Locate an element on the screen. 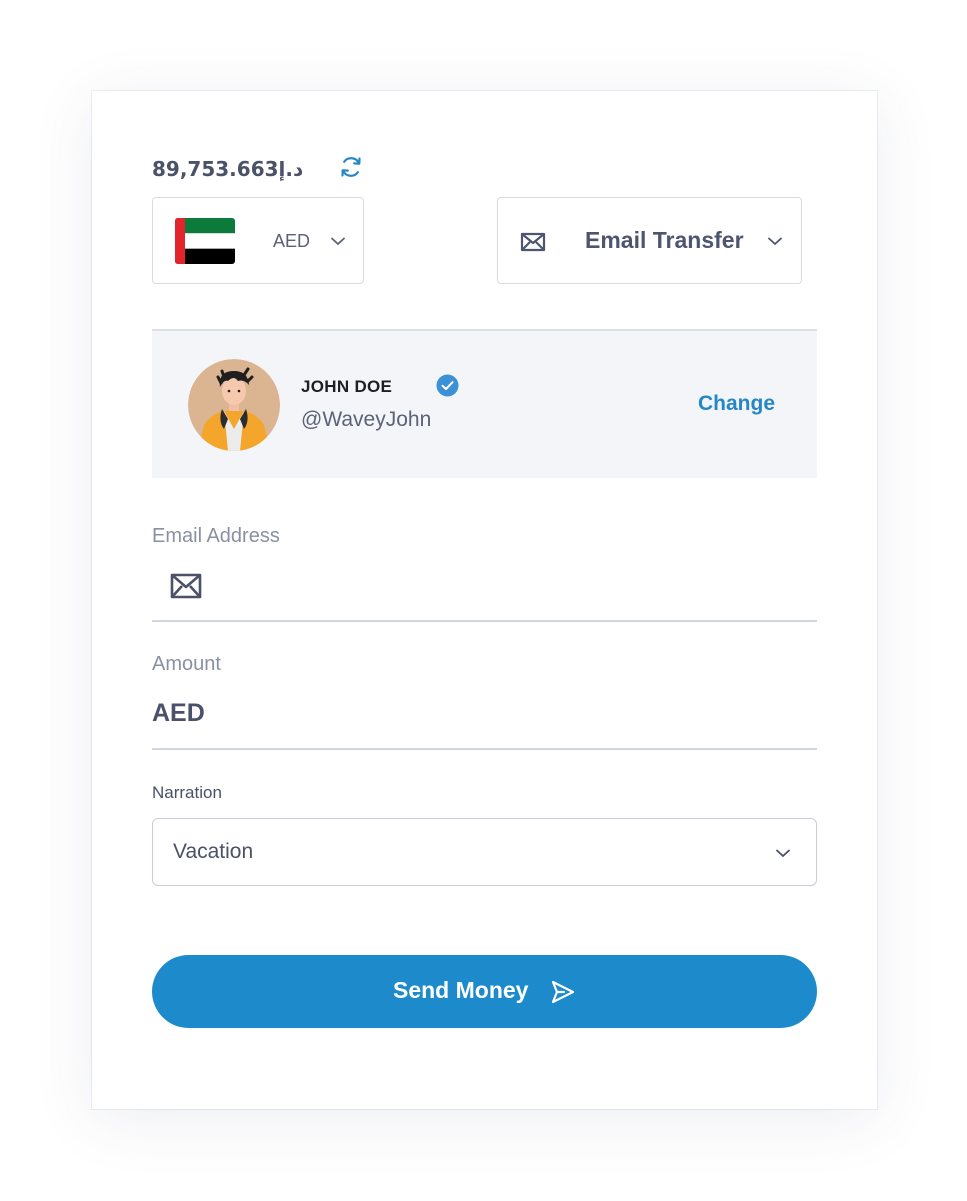  avatar is located at coordinates (234, 405).